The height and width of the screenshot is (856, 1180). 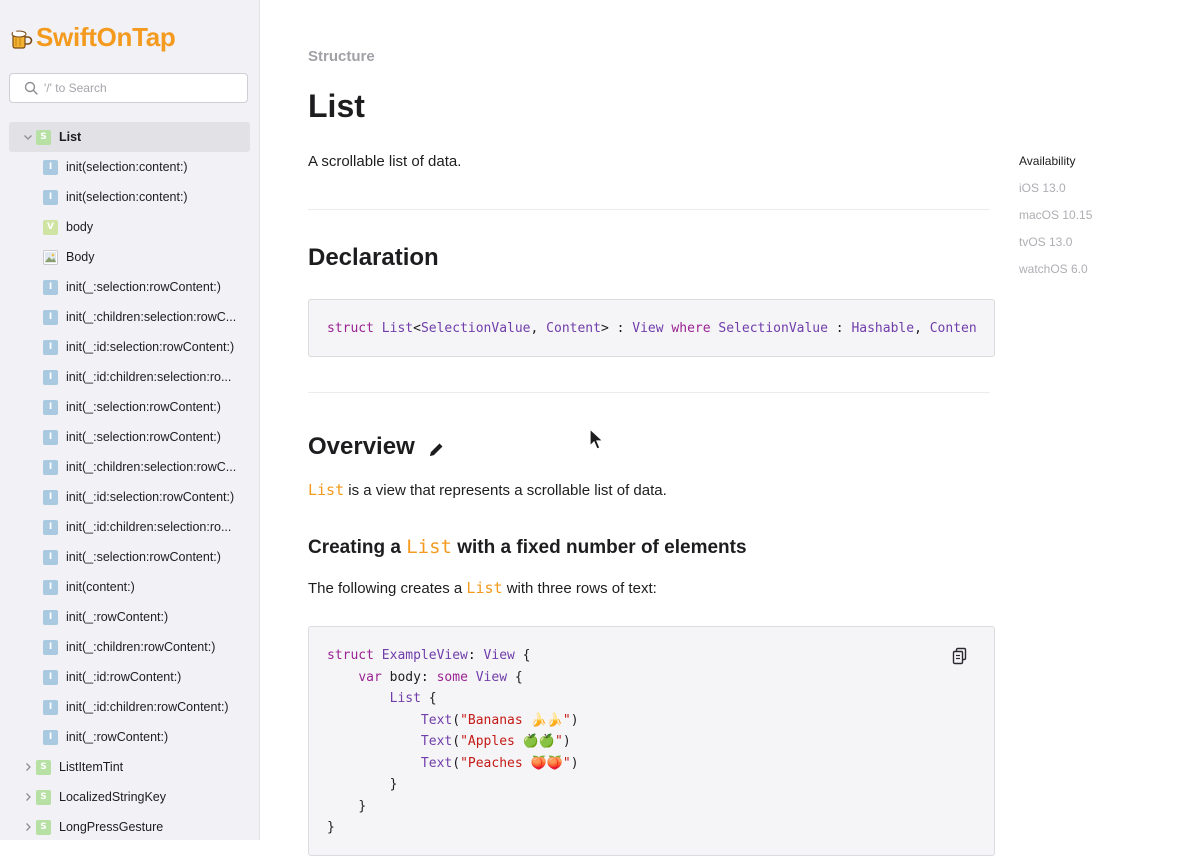 What do you see at coordinates (1056, 215) in the screenshot?
I see `availability-macos: macOS 10.15` at bounding box center [1056, 215].